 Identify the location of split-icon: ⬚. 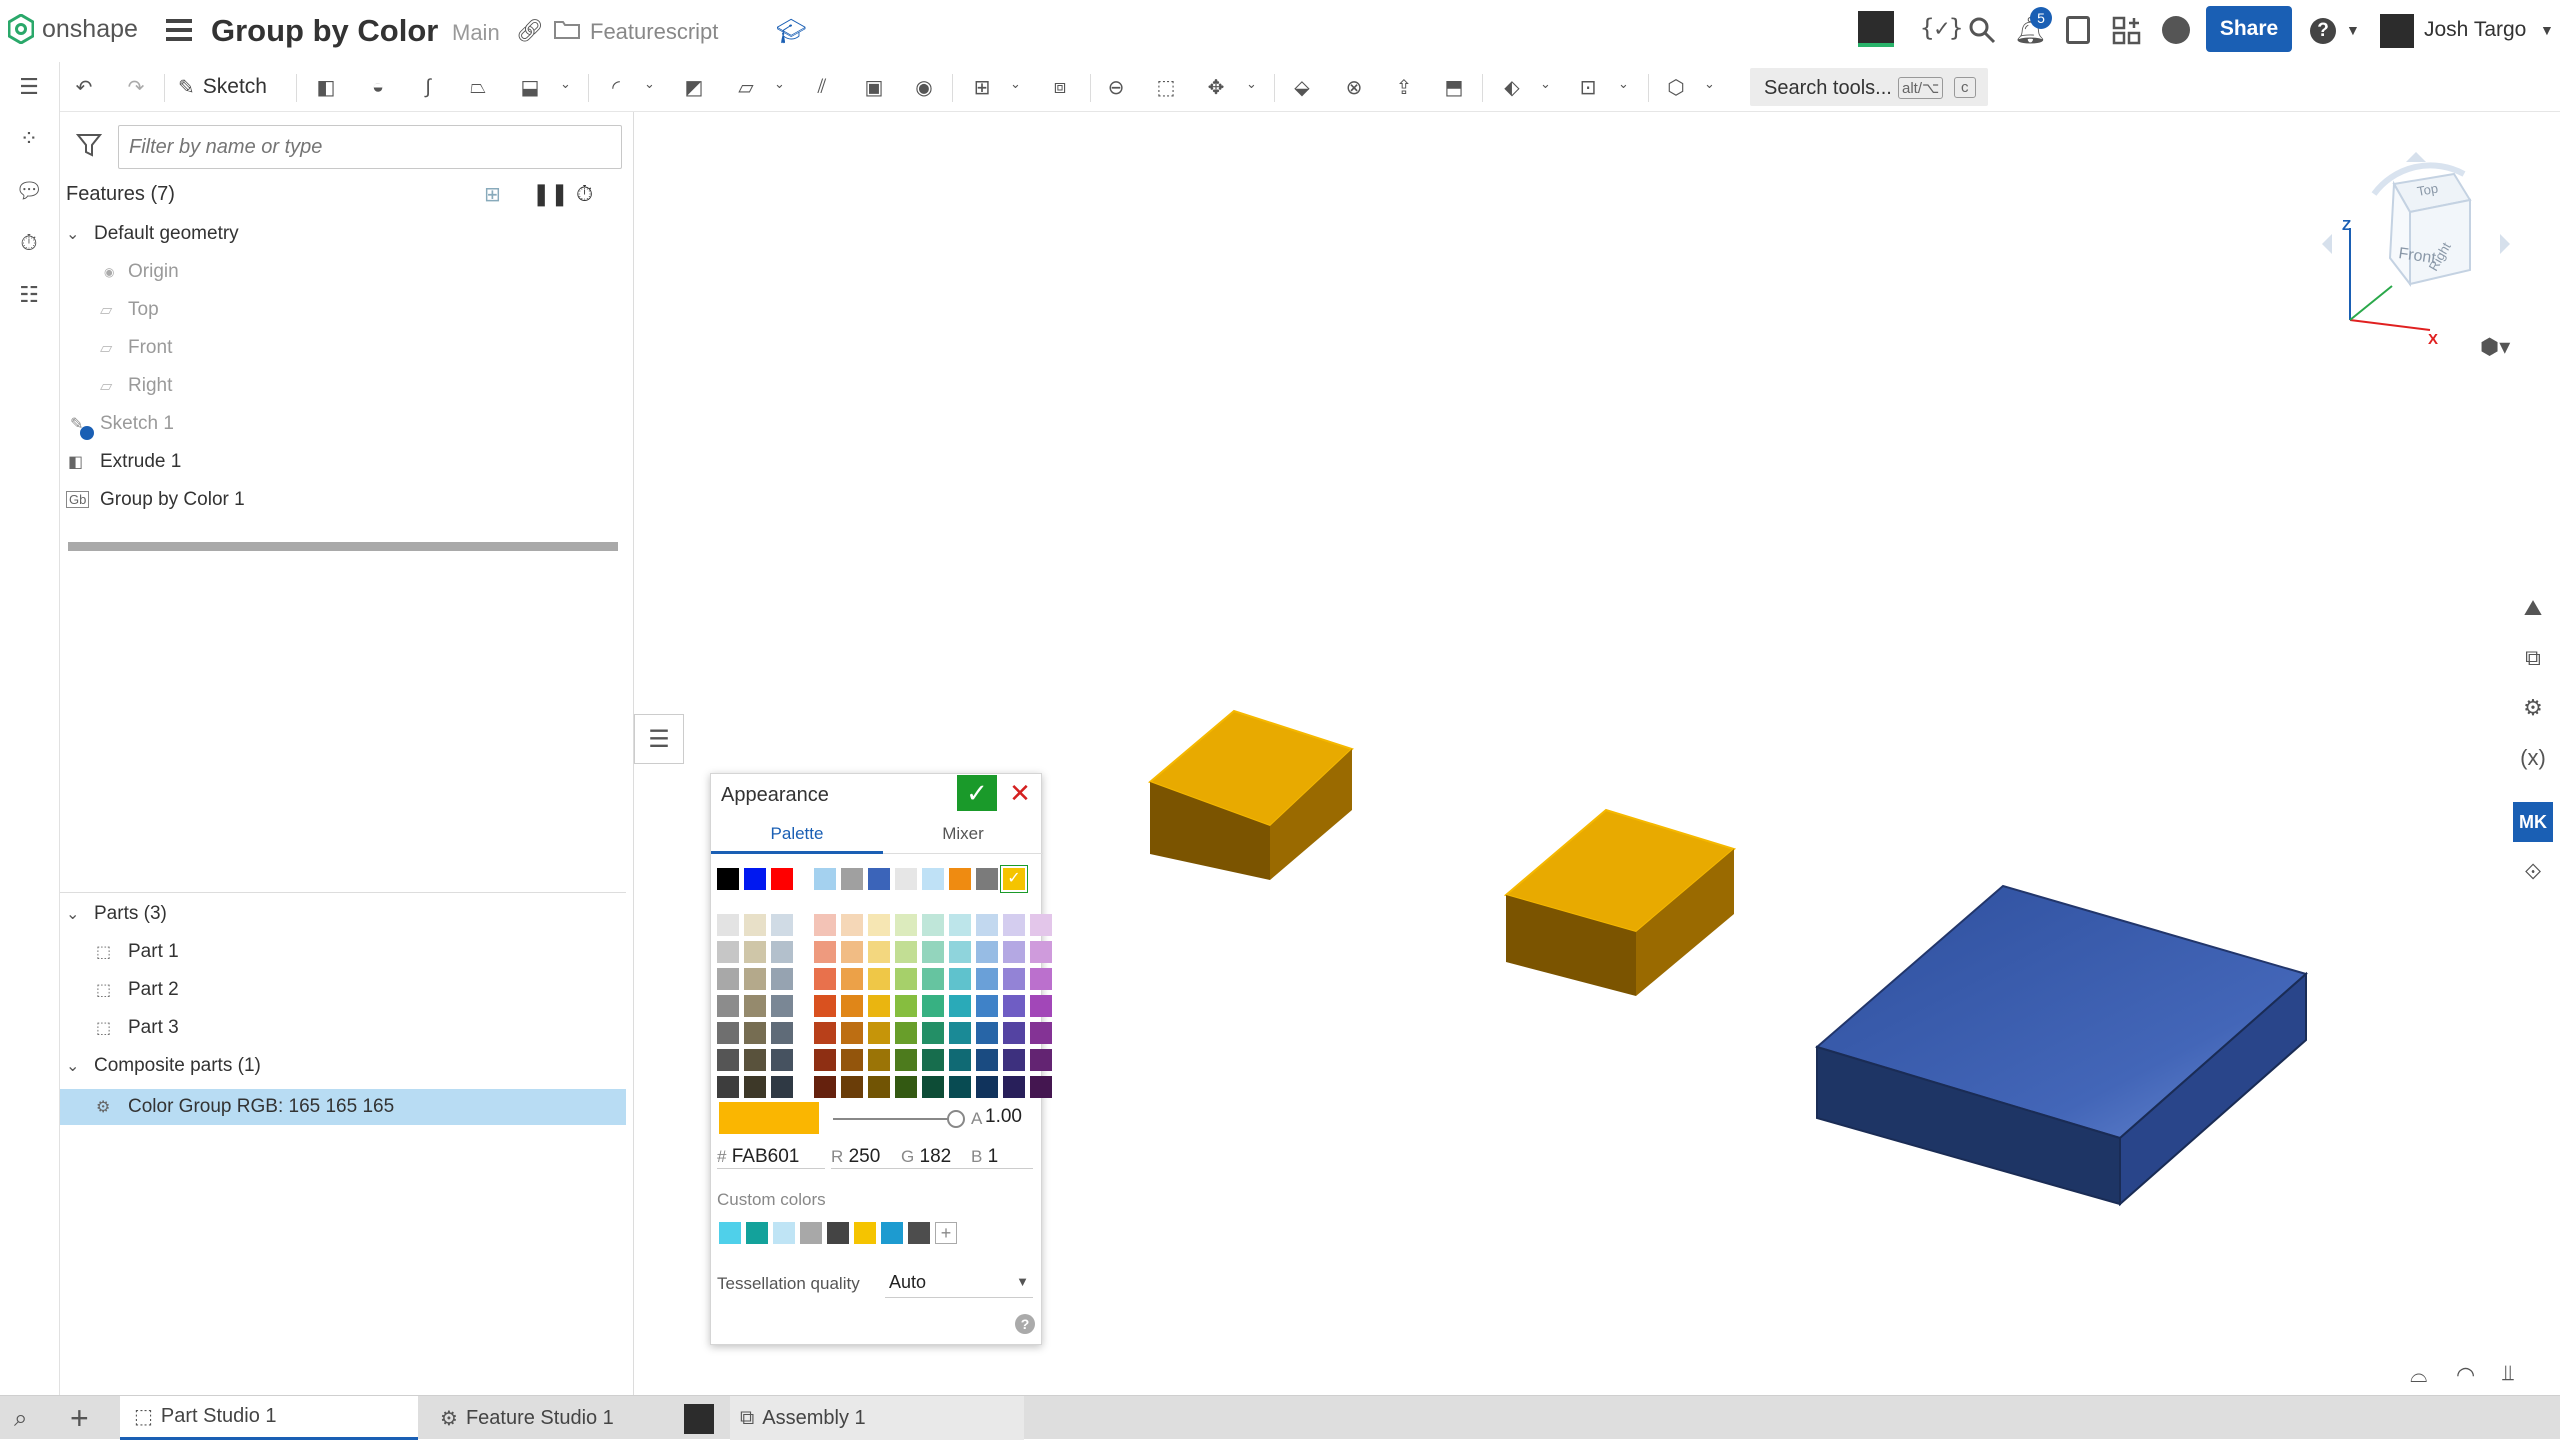
(1166, 87).